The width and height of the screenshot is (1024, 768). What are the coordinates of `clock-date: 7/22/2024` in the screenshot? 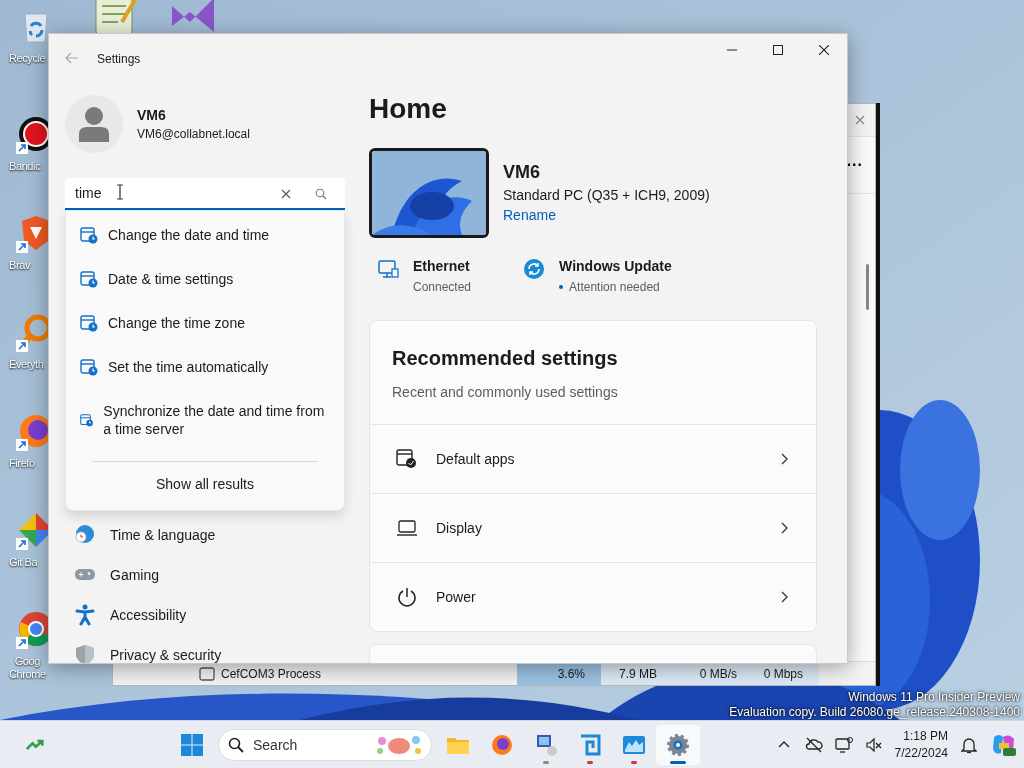 It's located at (921, 753).